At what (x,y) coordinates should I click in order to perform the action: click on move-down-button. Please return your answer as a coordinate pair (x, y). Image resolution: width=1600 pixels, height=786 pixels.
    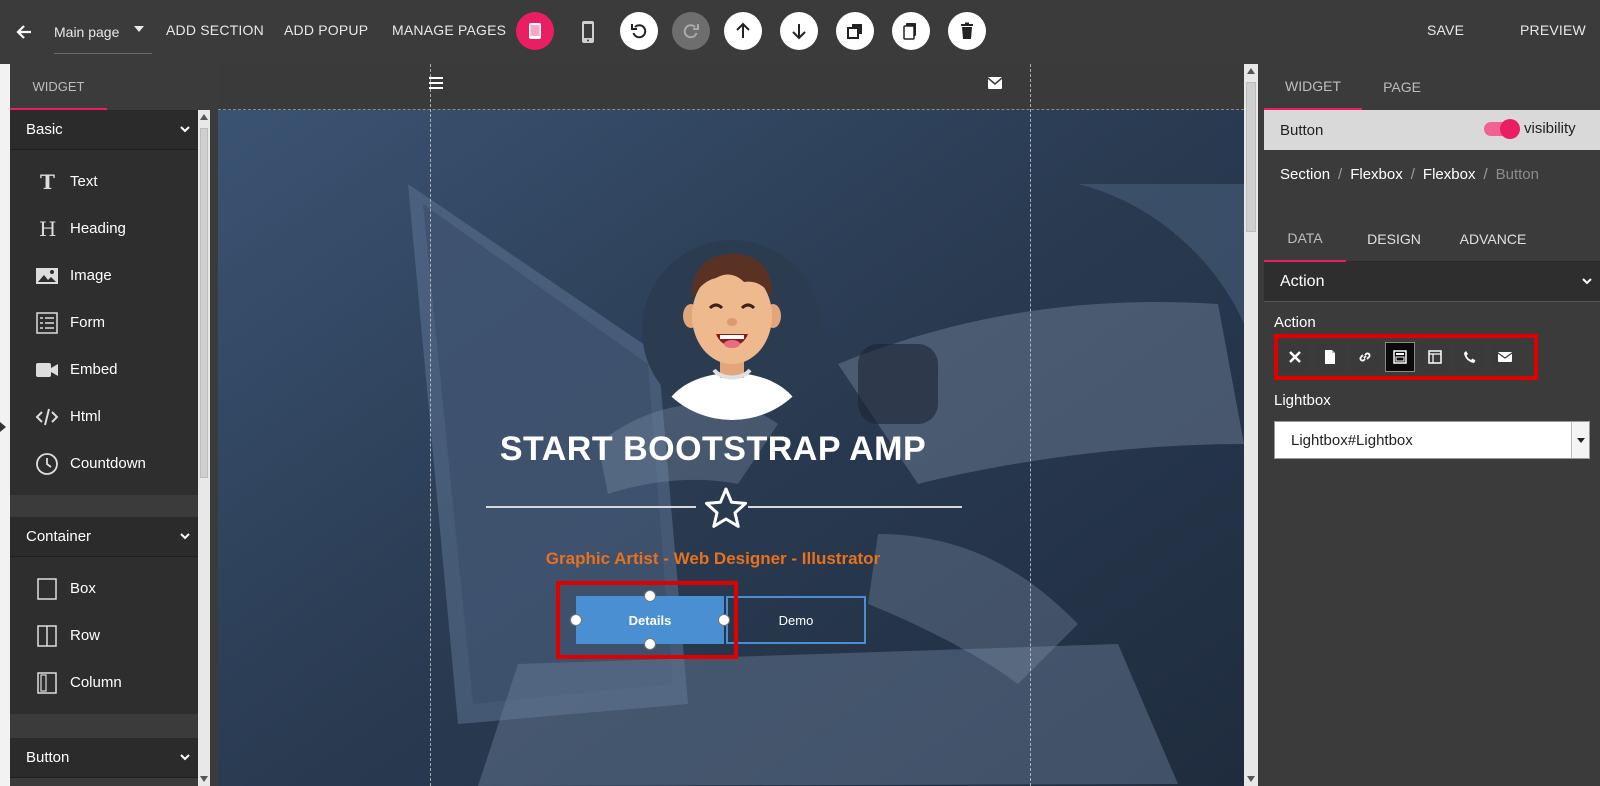
    Looking at the image, I should click on (799, 31).